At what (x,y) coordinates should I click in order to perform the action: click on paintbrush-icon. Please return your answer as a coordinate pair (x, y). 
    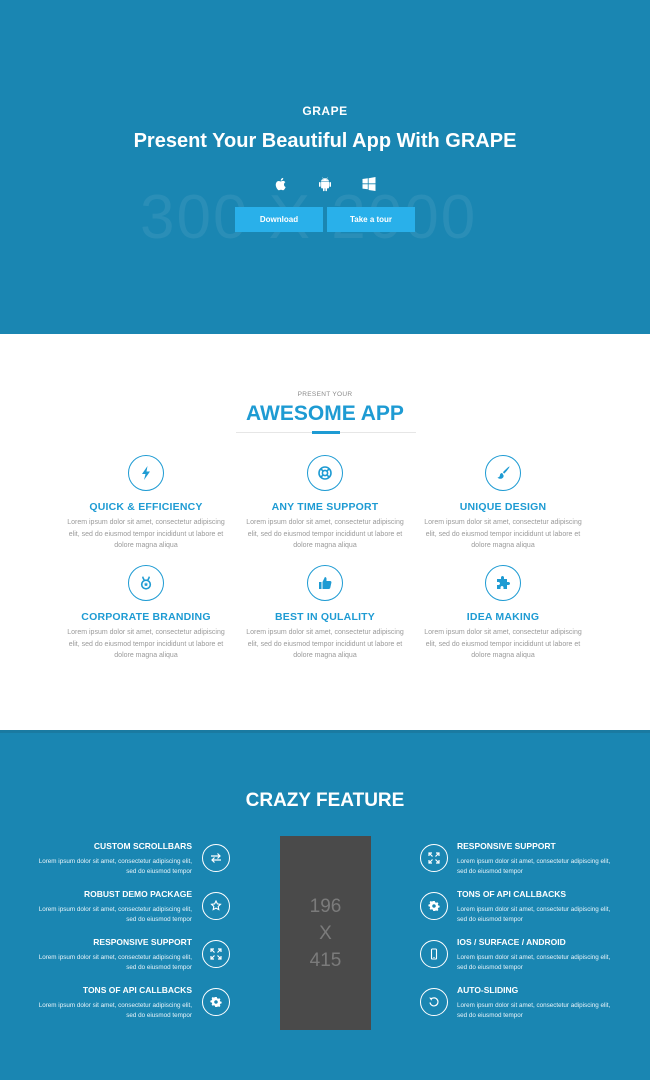
    Looking at the image, I should click on (503, 473).